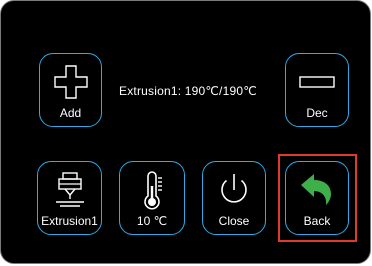 This screenshot has height=266, width=372. Describe the element at coordinates (152, 190) in the screenshot. I see `thermometer-icon` at that location.